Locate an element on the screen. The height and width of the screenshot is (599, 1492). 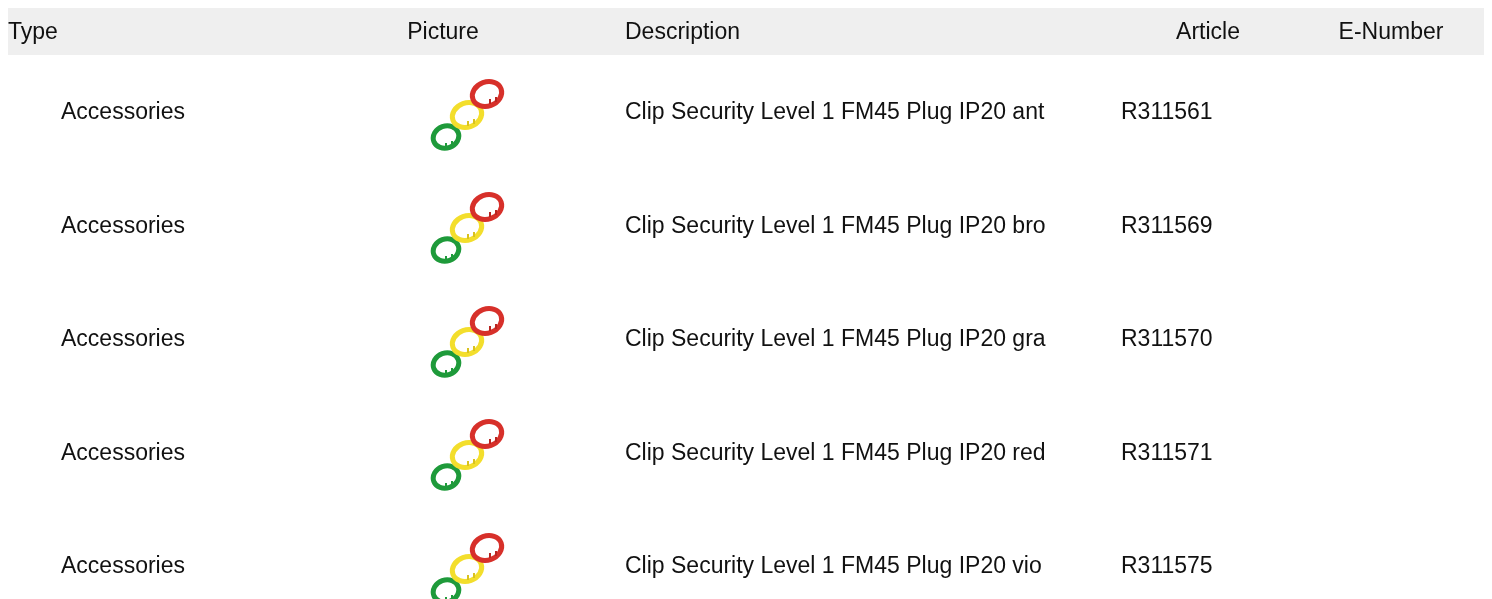
column-header: Article is located at coordinates (1208, 31).